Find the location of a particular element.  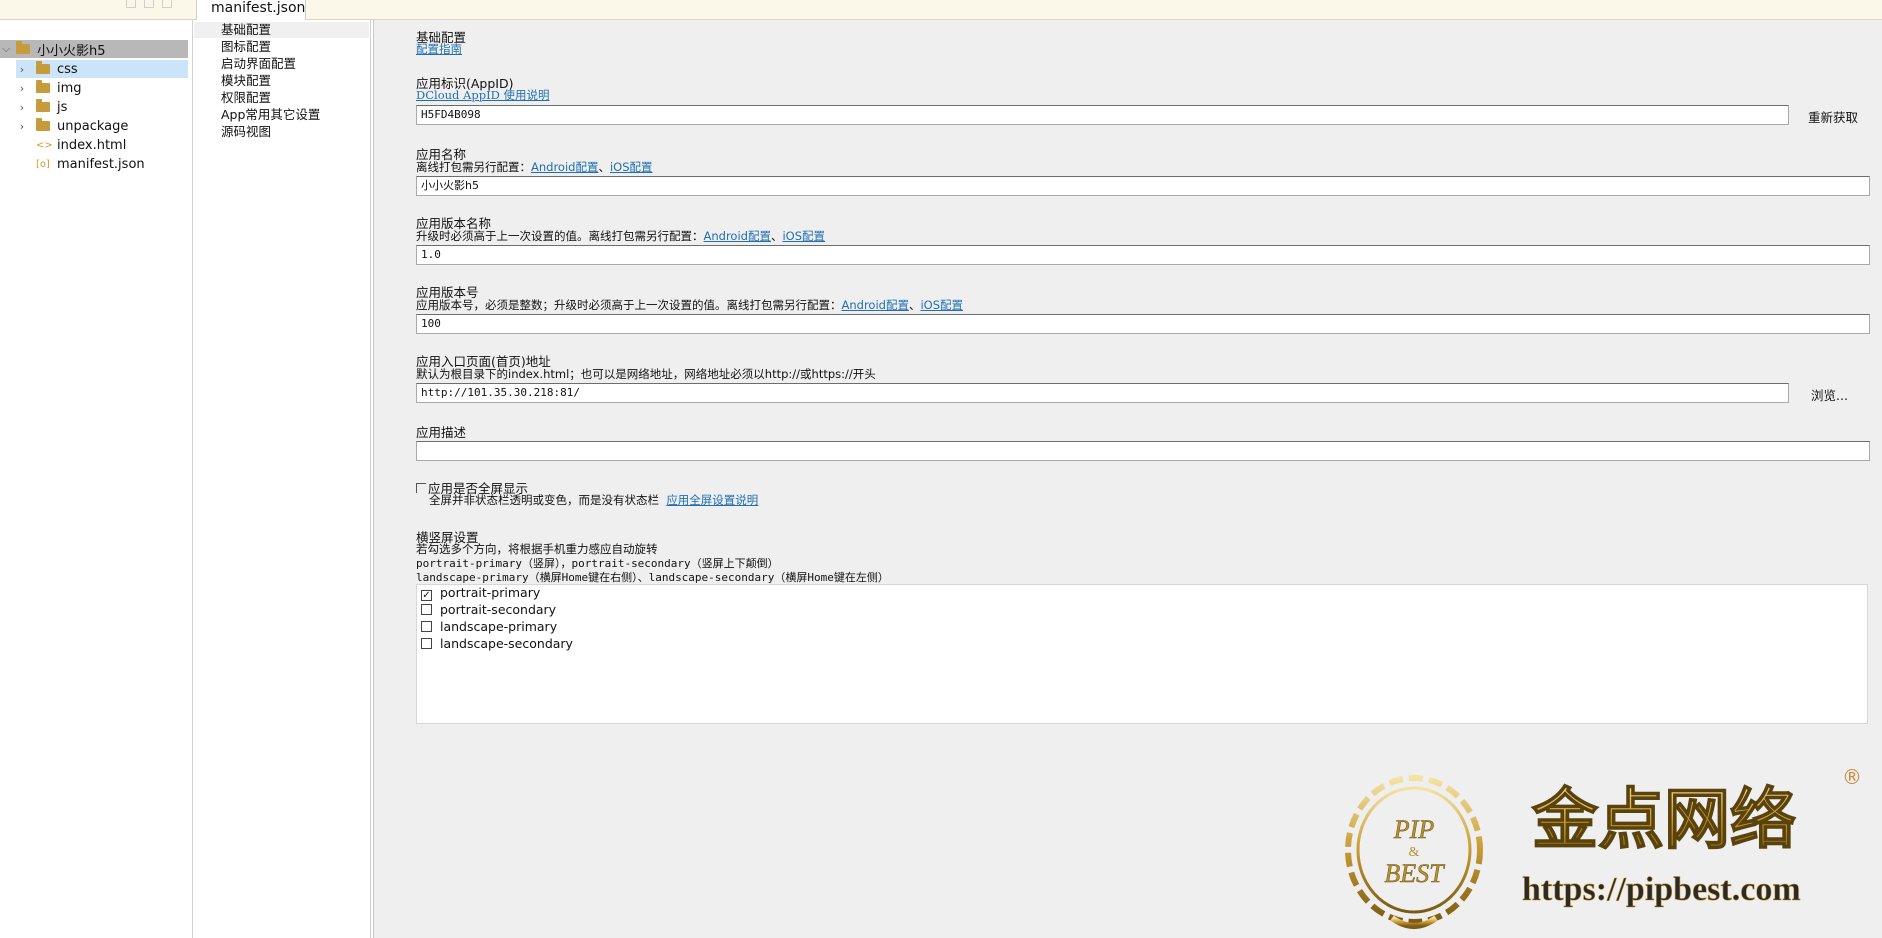

tree-item-index-html: <> index.html is located at coordinates (81, 145).